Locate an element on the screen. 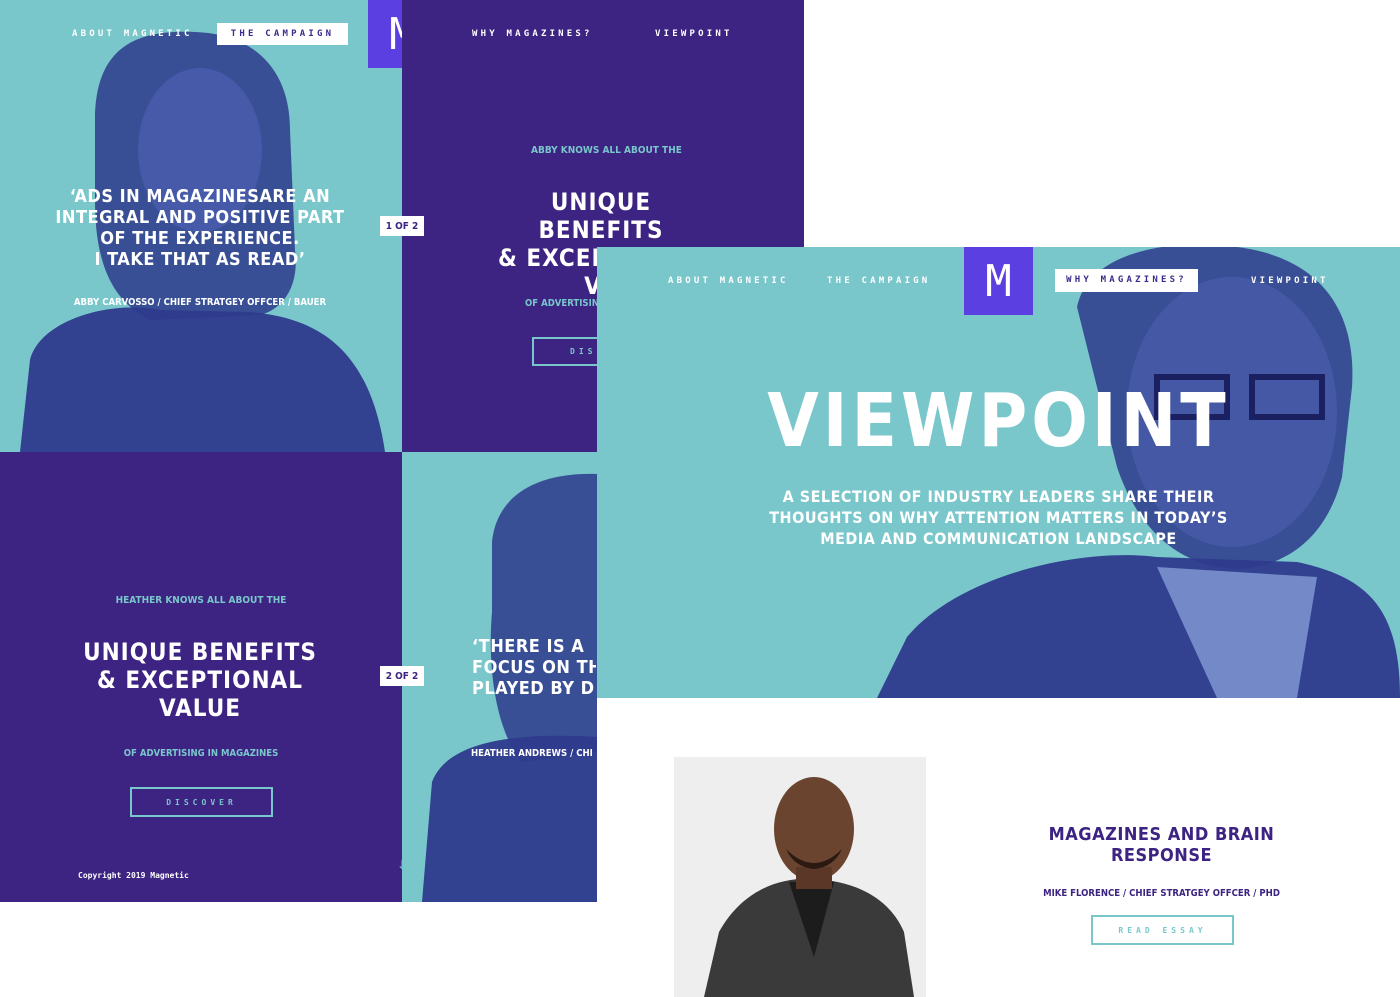 The width and height of the screenshot is (1400, 997). read-essay-button: READ ESSAY is located at coordinates (1162, 930).